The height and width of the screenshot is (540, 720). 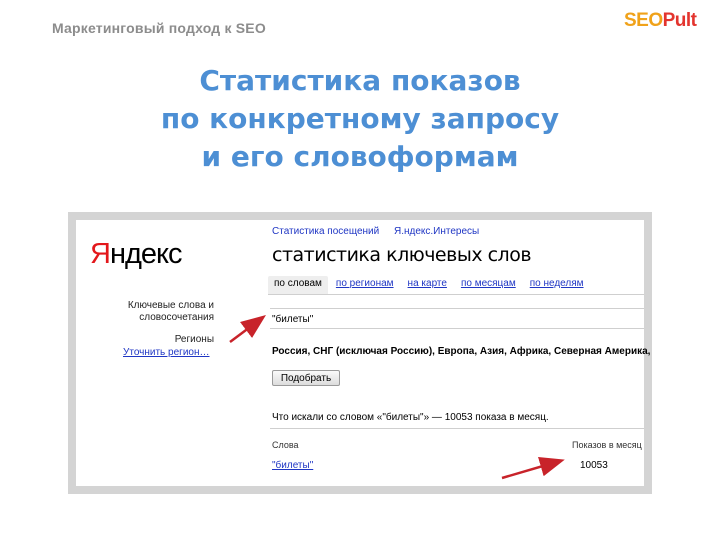 I want to click on arrow-to-count-icon, so click(x=533, y=468).